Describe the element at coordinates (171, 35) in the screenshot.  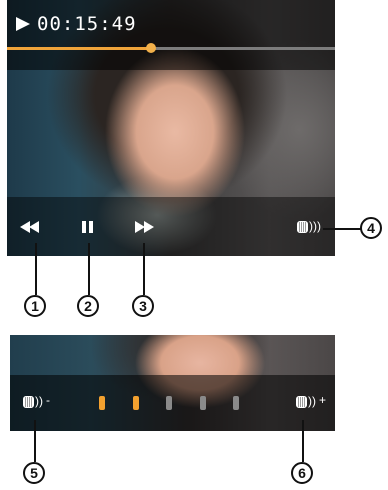
I see `status-bar: 00:15:49` at that location.